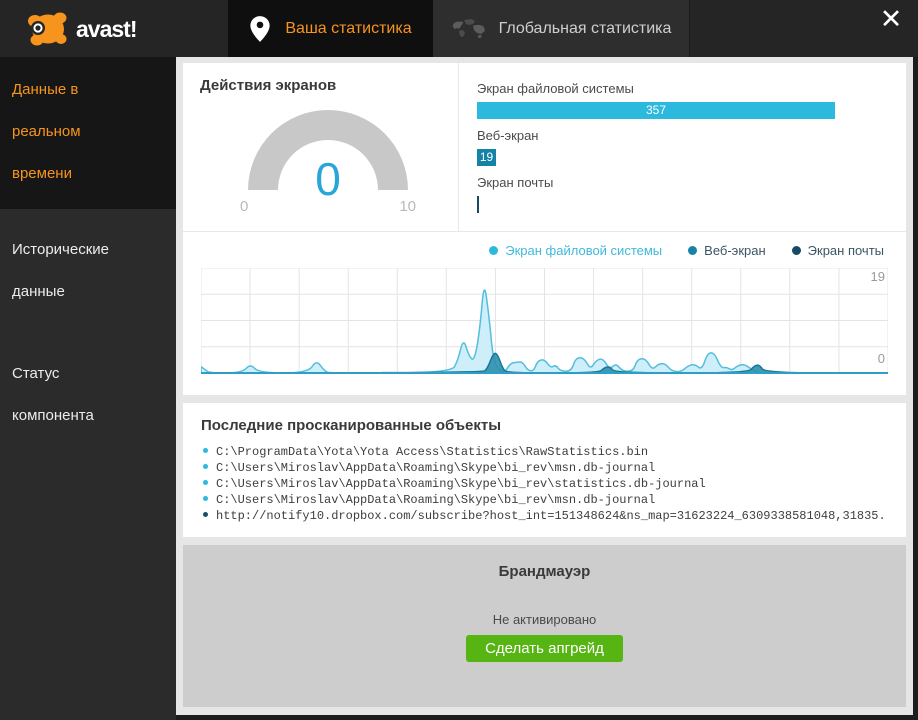  Describe the element at coordinates (656, 204) in the screenshot. I see `bar-track` at that location.